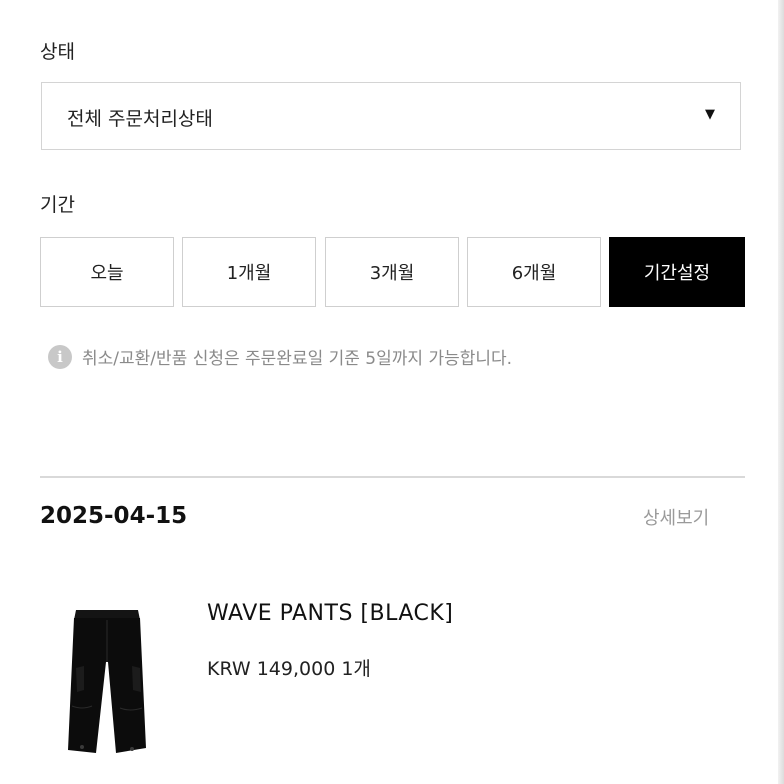 This screenshot has width=784, height=784. I want to click on divider, so click(392, 477).